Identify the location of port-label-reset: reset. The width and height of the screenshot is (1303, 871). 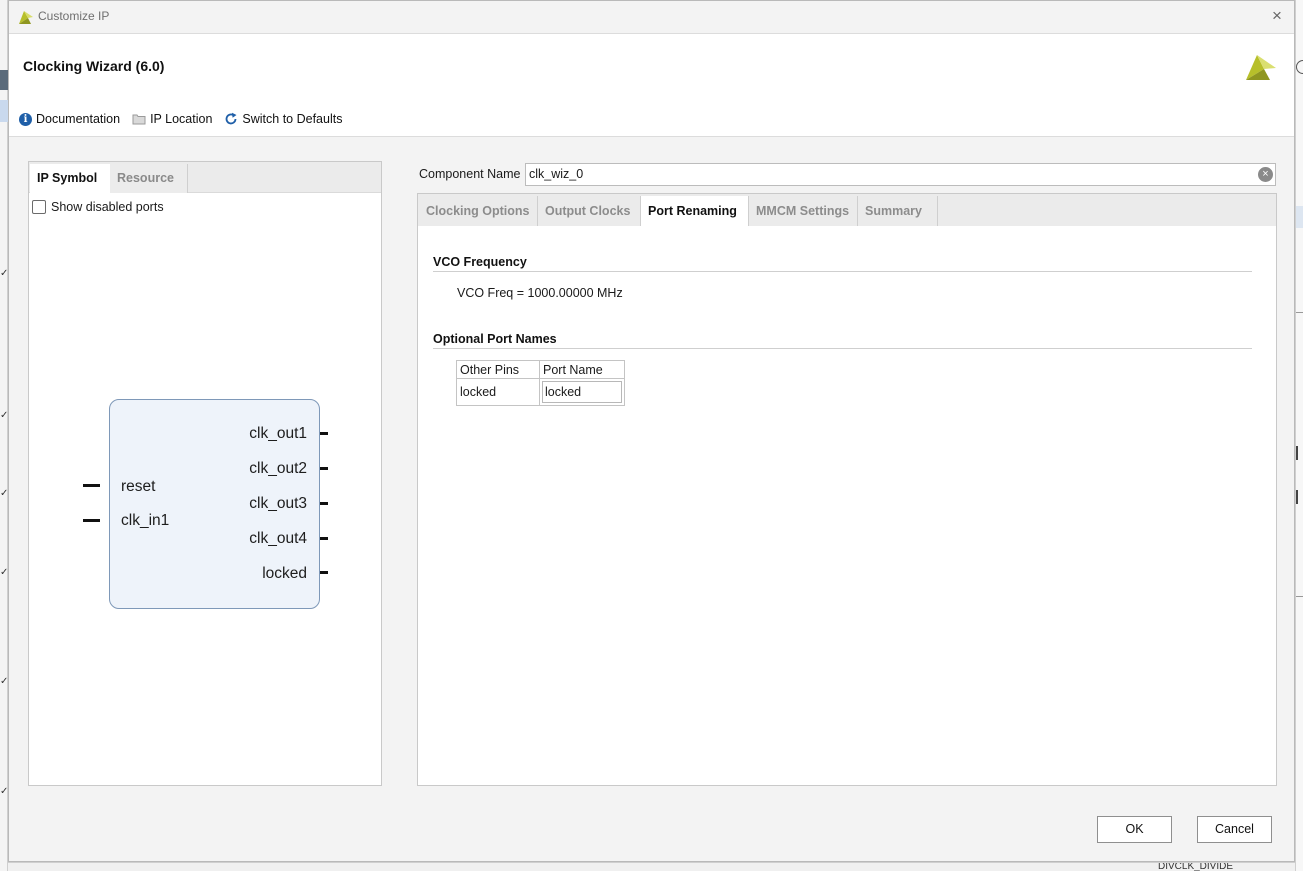
(138, 486).